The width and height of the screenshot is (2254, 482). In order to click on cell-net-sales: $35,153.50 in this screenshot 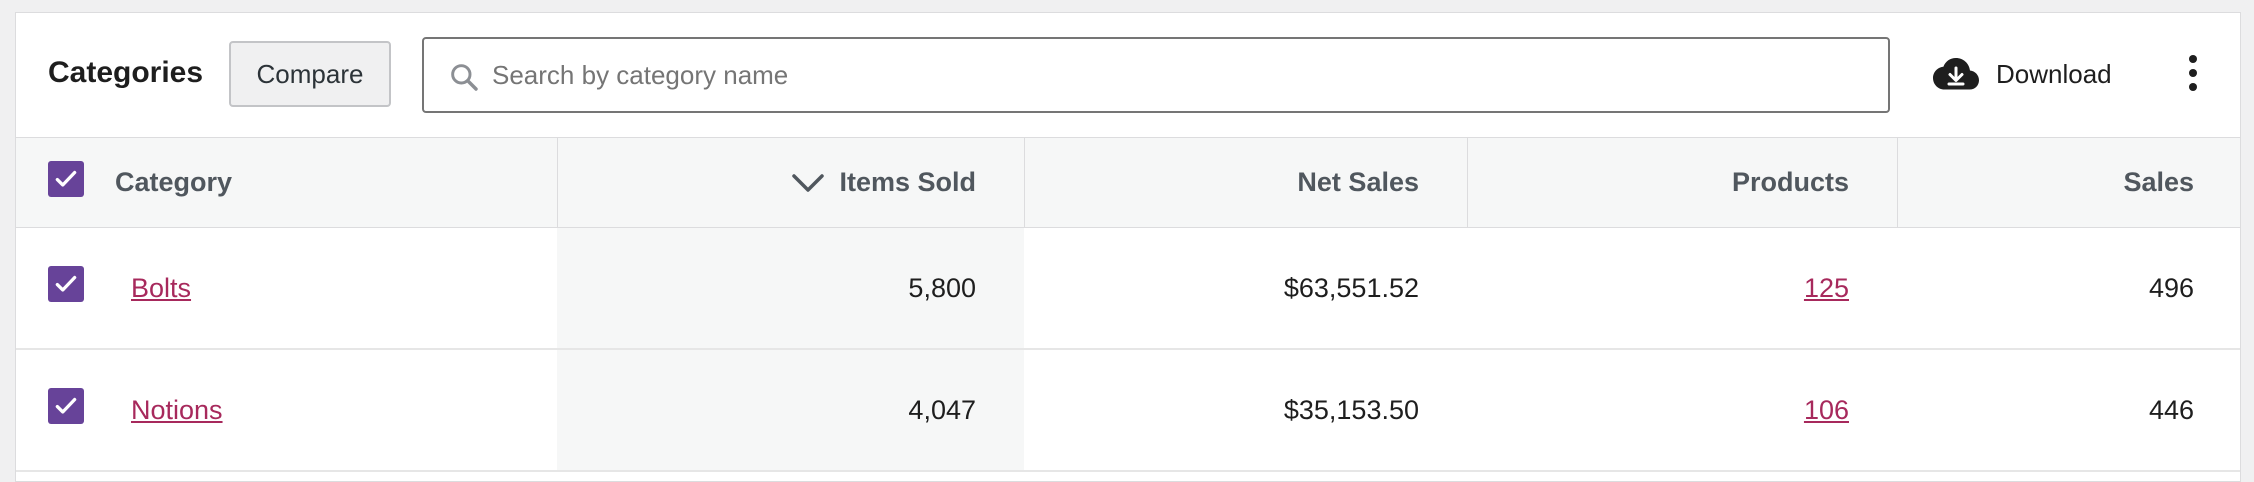, I will do `click(1245, 410)`.